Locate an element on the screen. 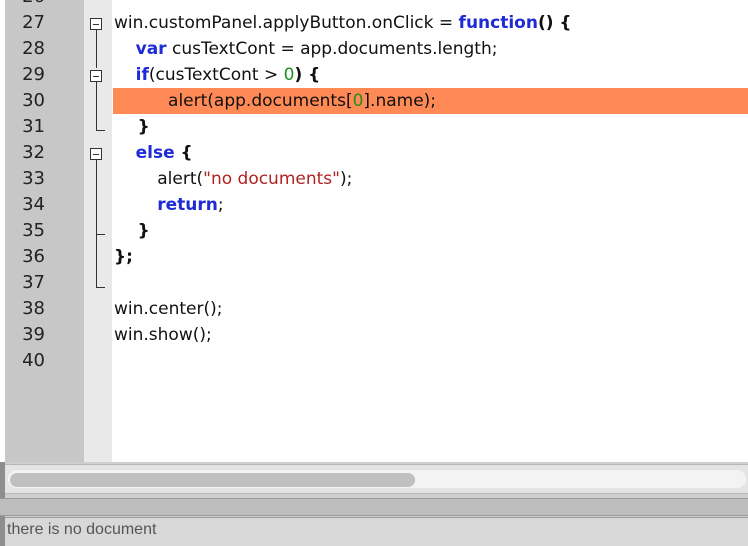 The height and width of the screenshot is (546, 748). code-token: function is located at coordinates (498, 23).